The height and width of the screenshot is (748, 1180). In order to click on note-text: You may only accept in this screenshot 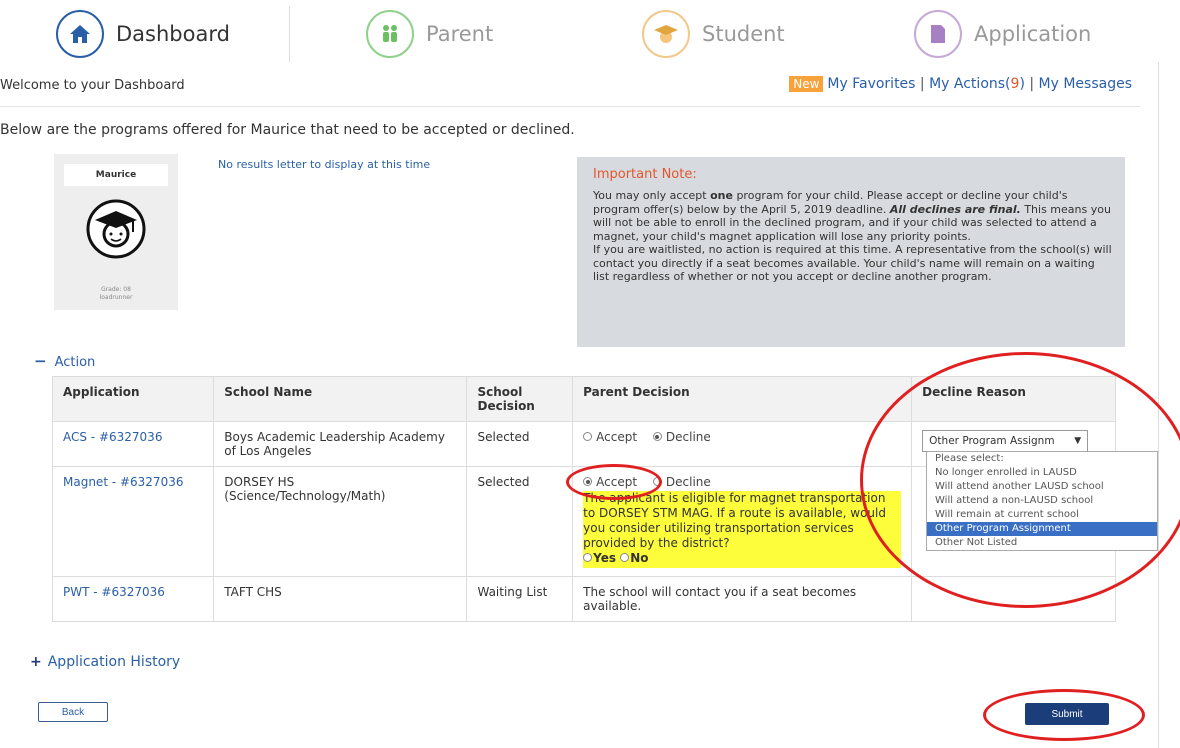, I will do `click(652, 195)`.